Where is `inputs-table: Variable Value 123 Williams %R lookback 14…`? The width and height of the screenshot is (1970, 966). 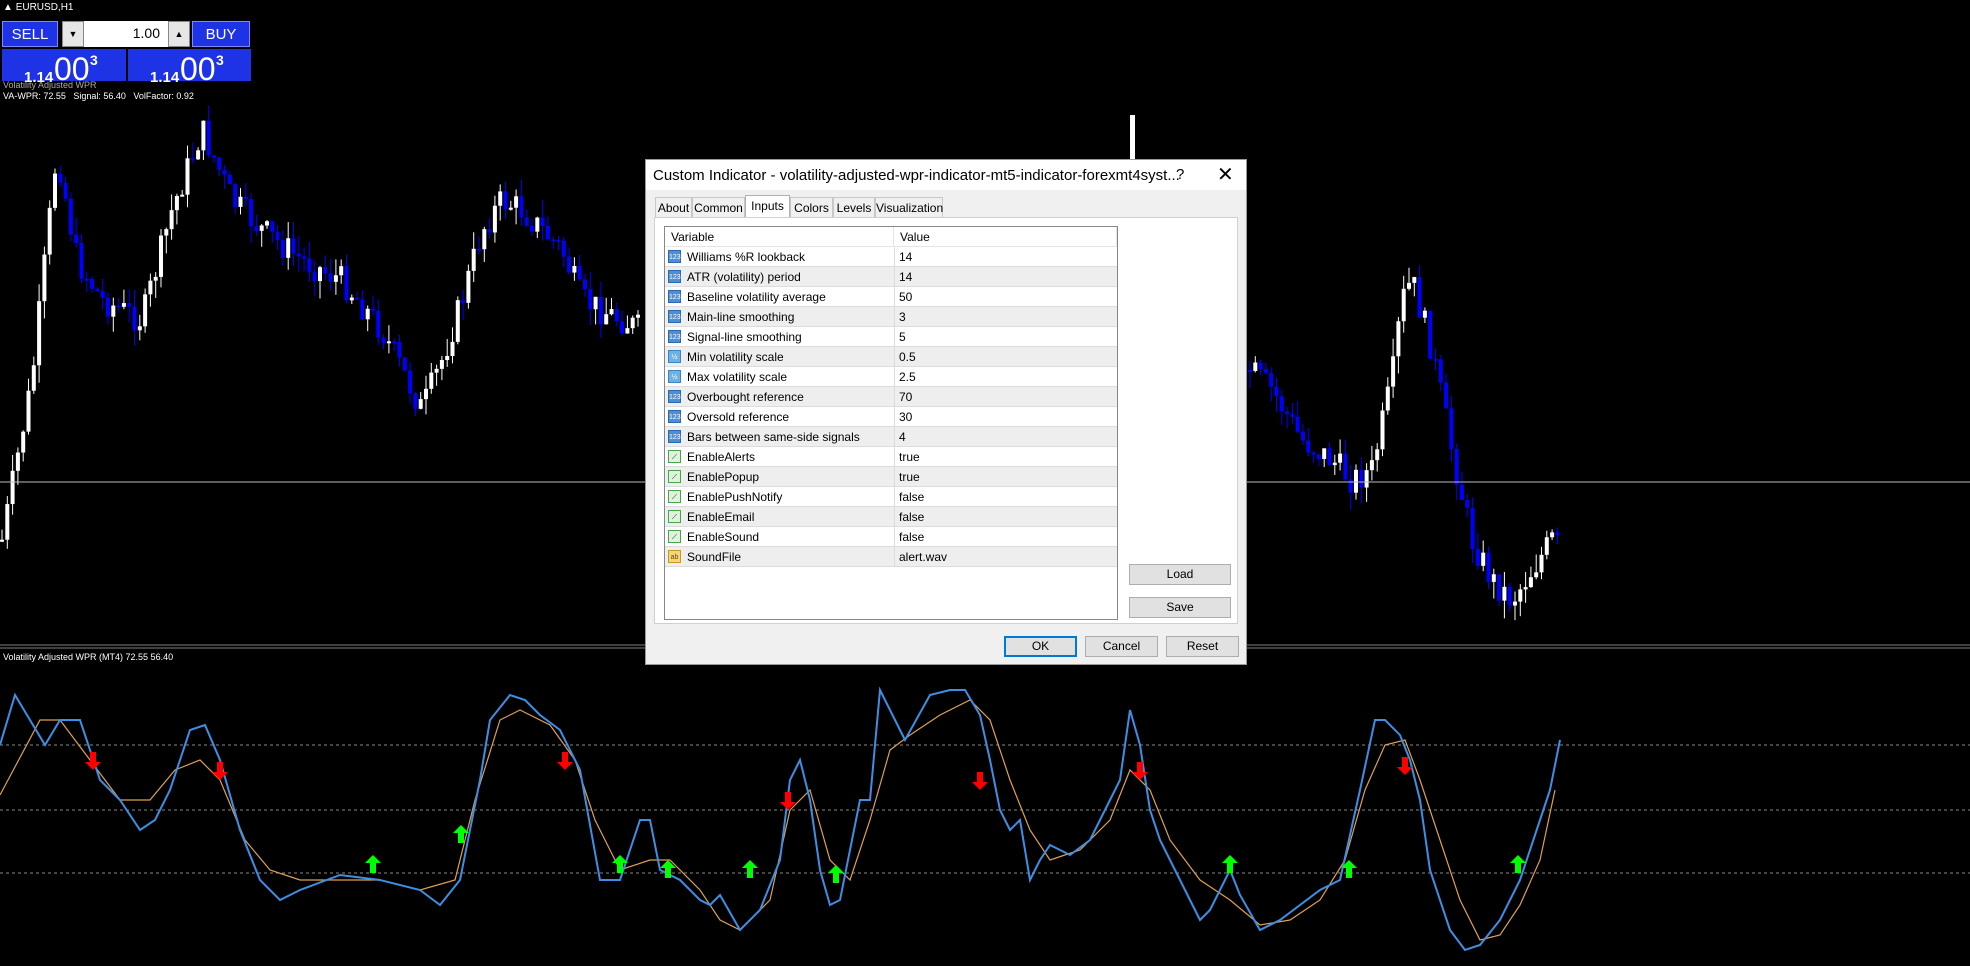 inputs-table: Variable Value 123 Williams %R lookback 14… is located at coordinates (891, 423).